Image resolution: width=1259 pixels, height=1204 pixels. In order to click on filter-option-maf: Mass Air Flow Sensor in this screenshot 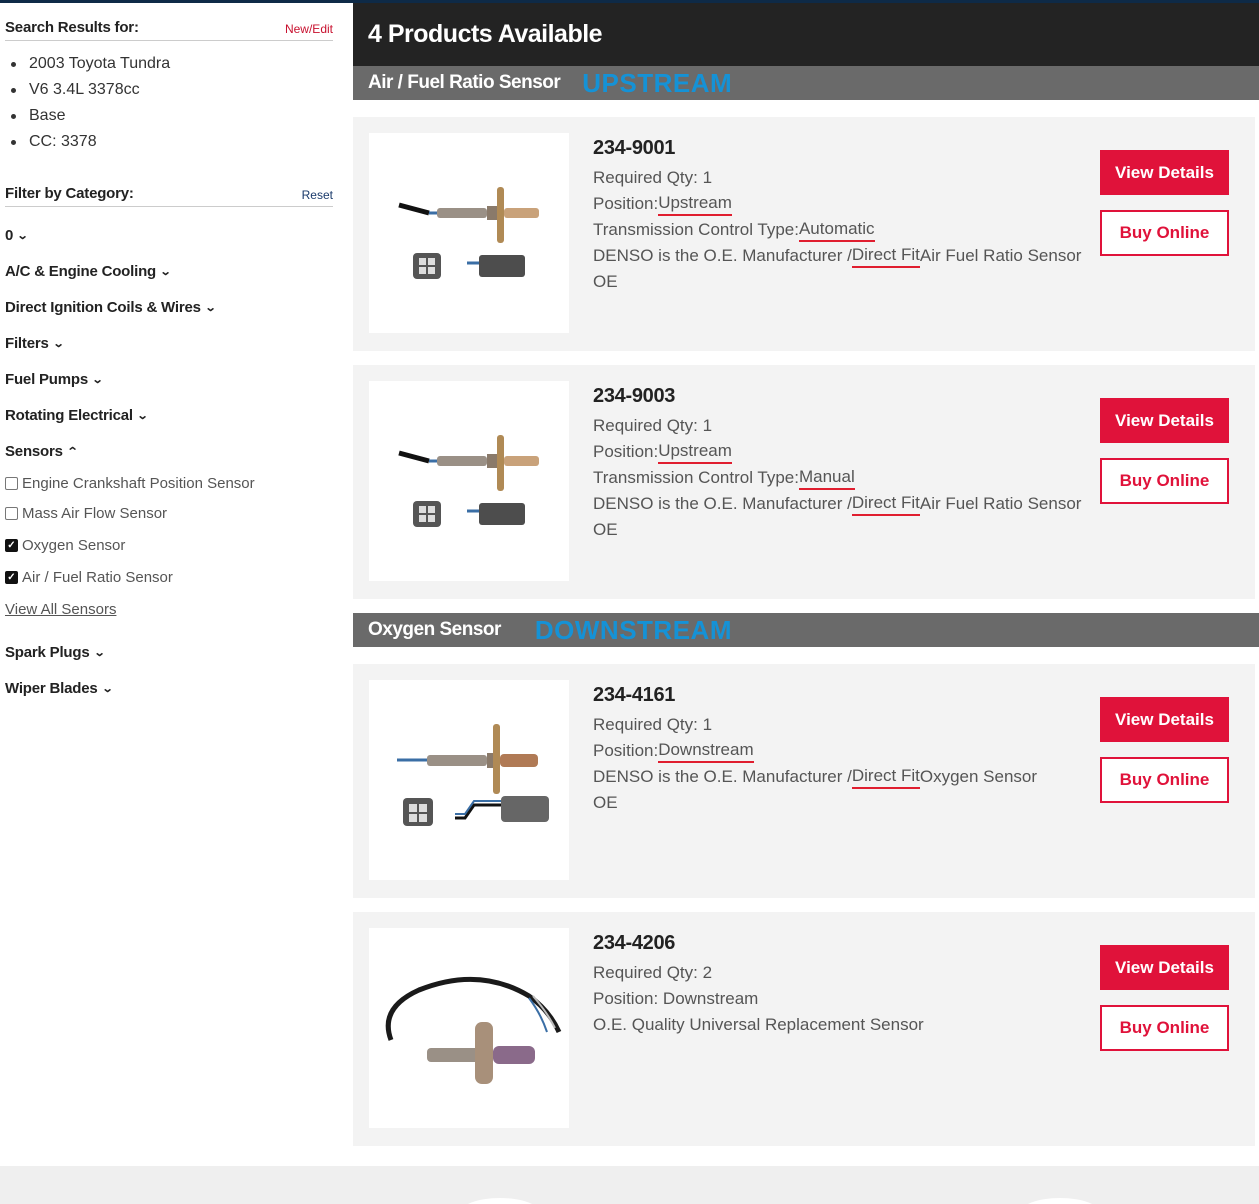, I will do `click(169, 513)`.